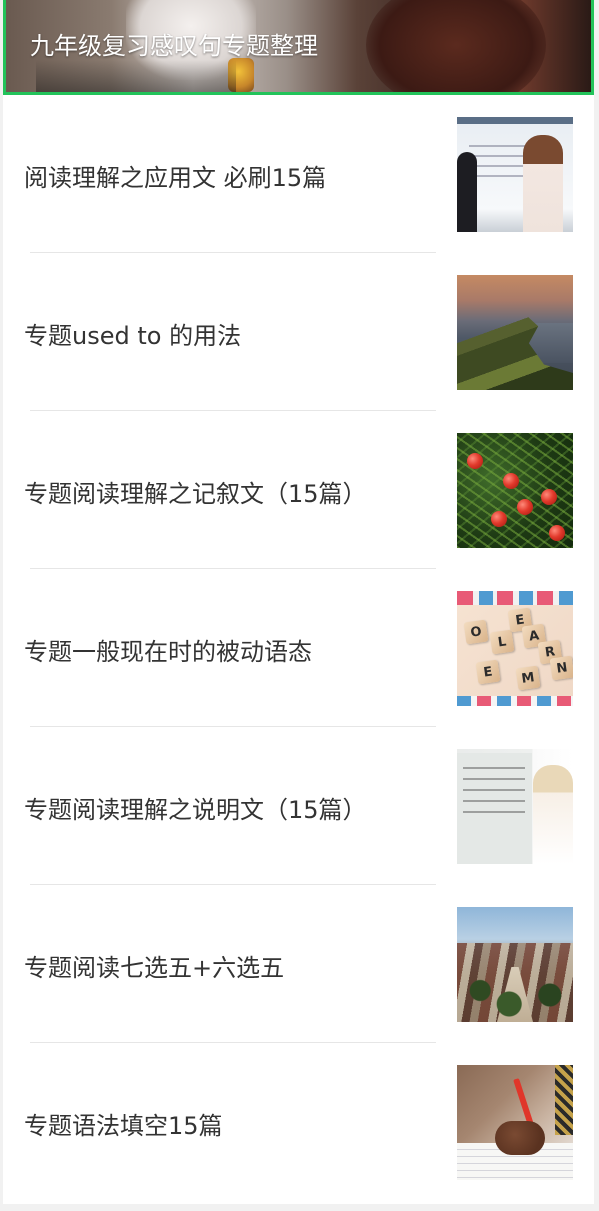  Describe the element at coordinates (298, 332) in the screenshot. I see `list-item: 专题used to 的用法` at that location.